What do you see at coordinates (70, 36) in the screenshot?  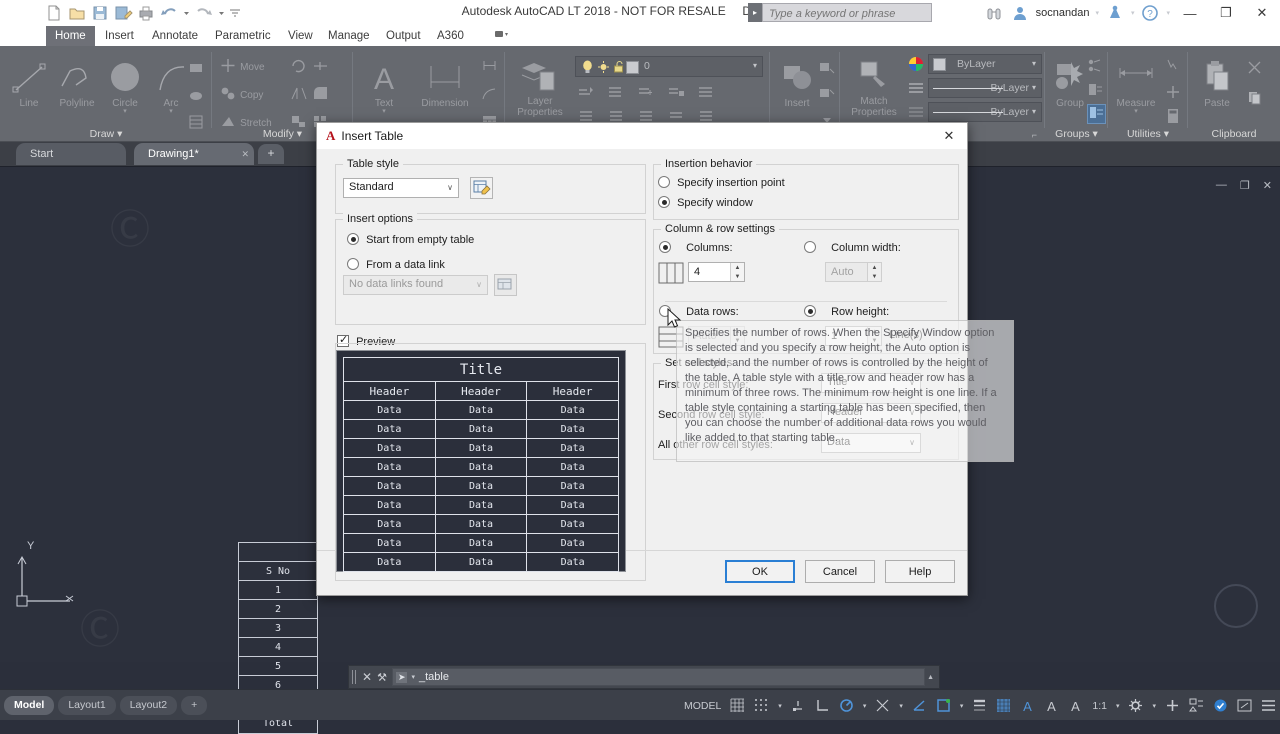 I see `tab-home: Home` at bounding box center [70, 36].